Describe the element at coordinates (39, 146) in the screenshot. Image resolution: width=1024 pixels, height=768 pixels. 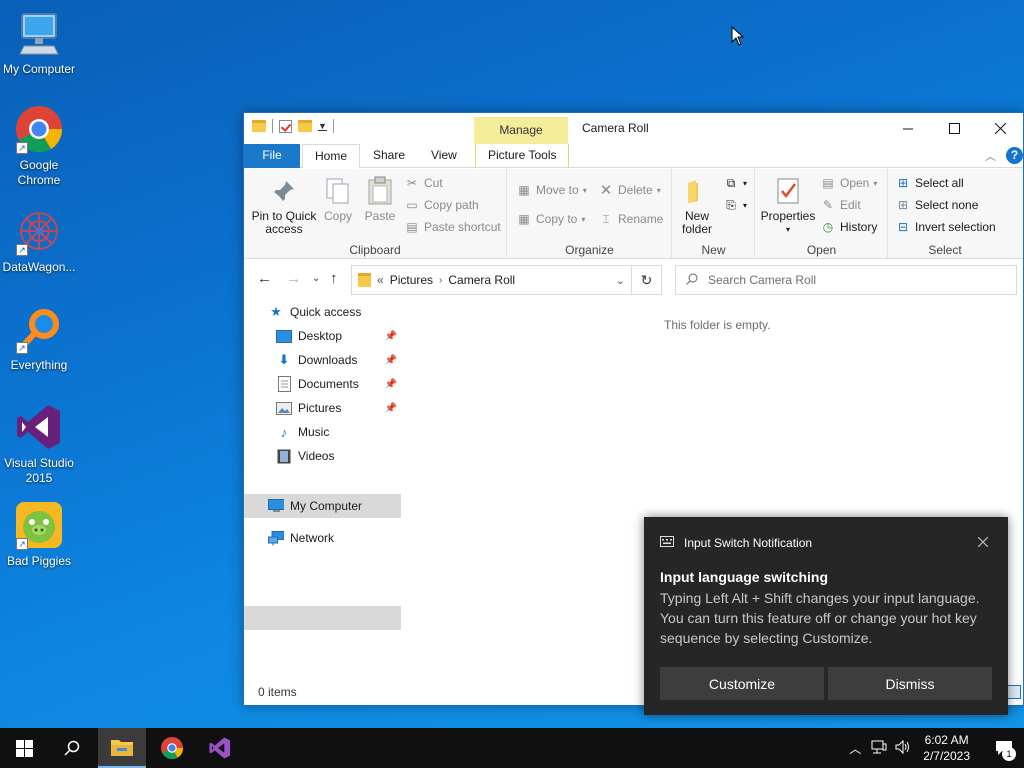
I see `desktop-icon-google-chrome: ↗ Google Chrome` at that location.